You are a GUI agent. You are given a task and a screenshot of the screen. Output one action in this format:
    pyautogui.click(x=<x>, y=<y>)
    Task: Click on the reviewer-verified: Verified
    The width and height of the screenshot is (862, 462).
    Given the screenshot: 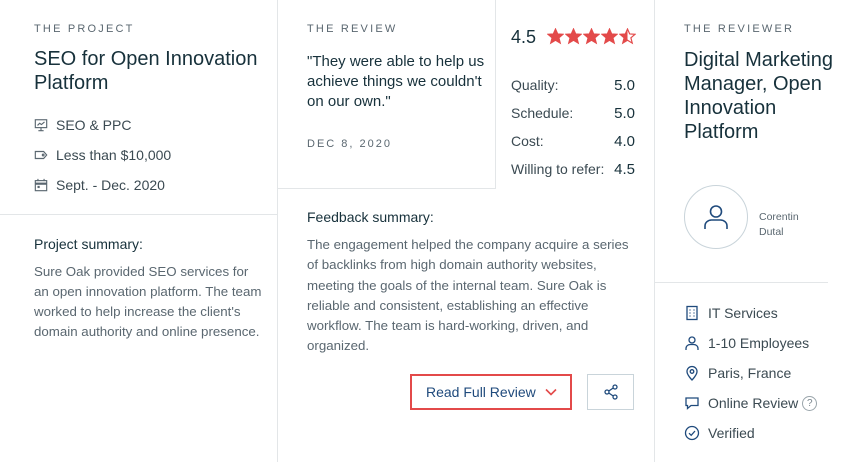 What is the action you would take?
    pyautogui.click(x=719, y=433)
    